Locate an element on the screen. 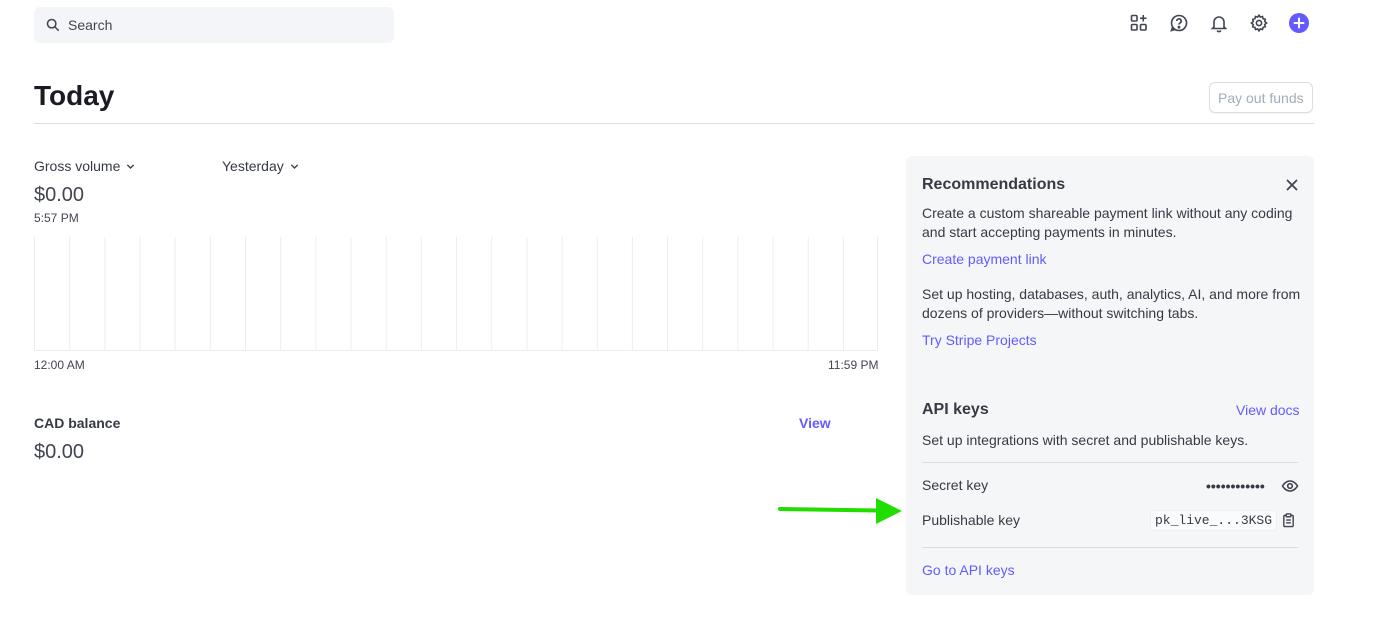 The height and width of the screenshot is (637, 1381). api-keys-title: API keys is located at coordinates (955, 409).